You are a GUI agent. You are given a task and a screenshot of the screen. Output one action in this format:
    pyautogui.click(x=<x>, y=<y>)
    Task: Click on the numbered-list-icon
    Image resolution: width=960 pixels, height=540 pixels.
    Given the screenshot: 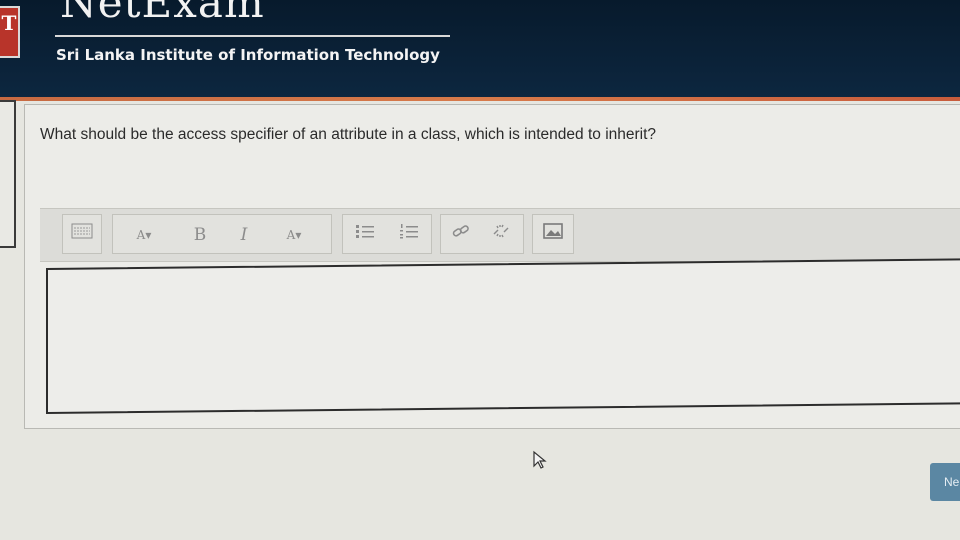 What is the action you would take?
    pyautogui.click(x=409, y=235)
    